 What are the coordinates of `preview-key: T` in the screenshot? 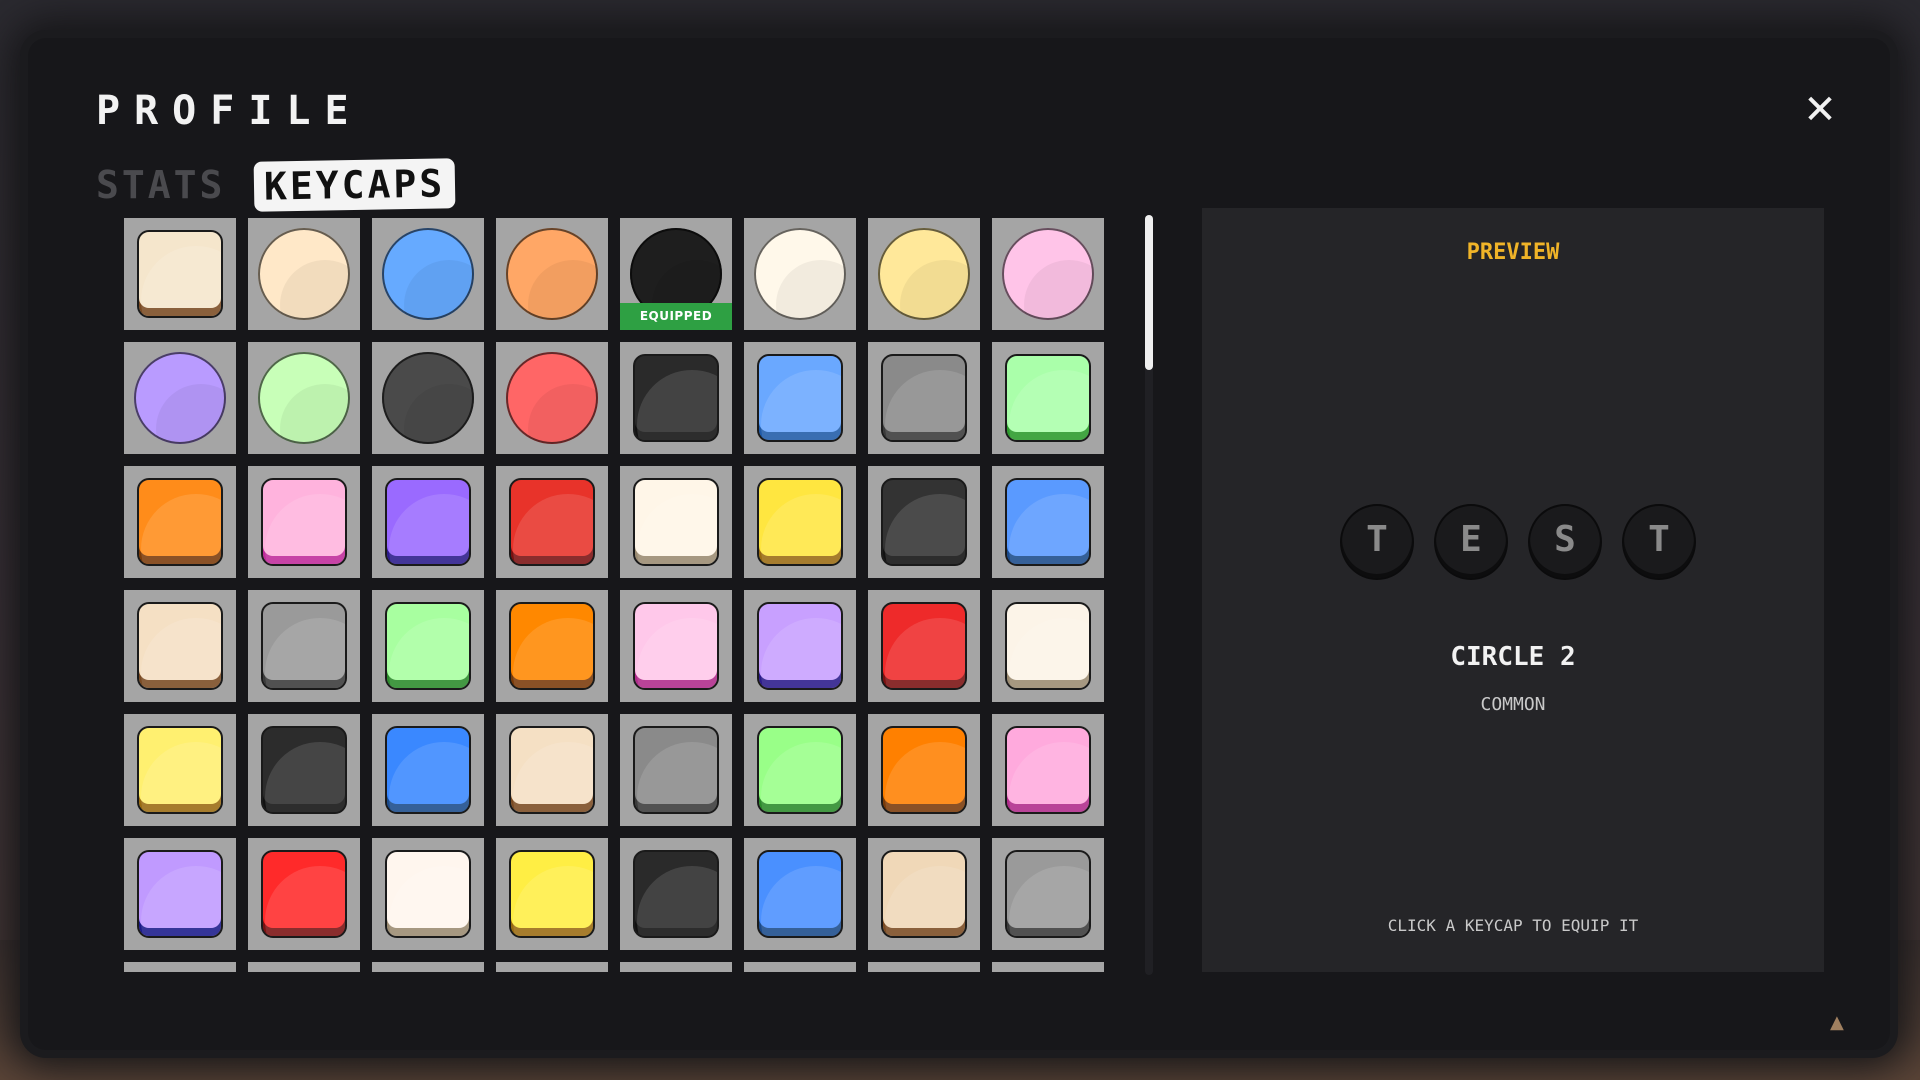 It's located at (1377, 542).